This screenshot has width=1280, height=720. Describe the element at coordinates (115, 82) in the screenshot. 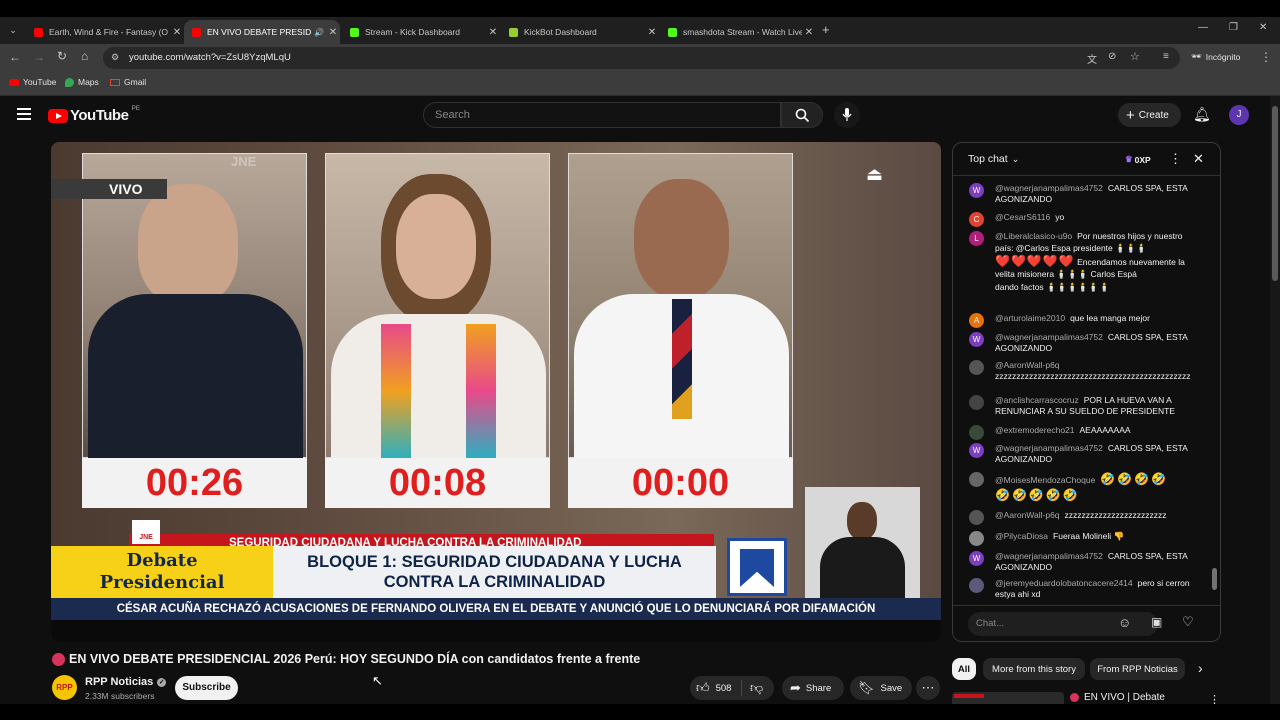

I see `gmail-icon` at that location.